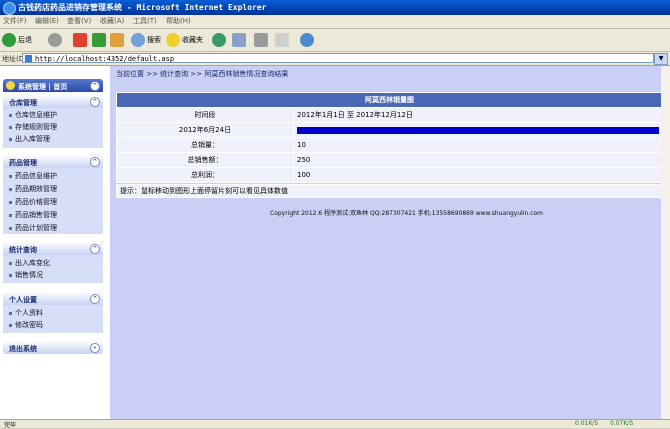 Image resolution: width=670 pixels, height=429 pixels. Describe the element at coordinates (202, 74) in the screenshot. I see `breadcrumb: 当前位置 >> 统计查询 >> 阿莫西林销售情况查询结果` at that location.